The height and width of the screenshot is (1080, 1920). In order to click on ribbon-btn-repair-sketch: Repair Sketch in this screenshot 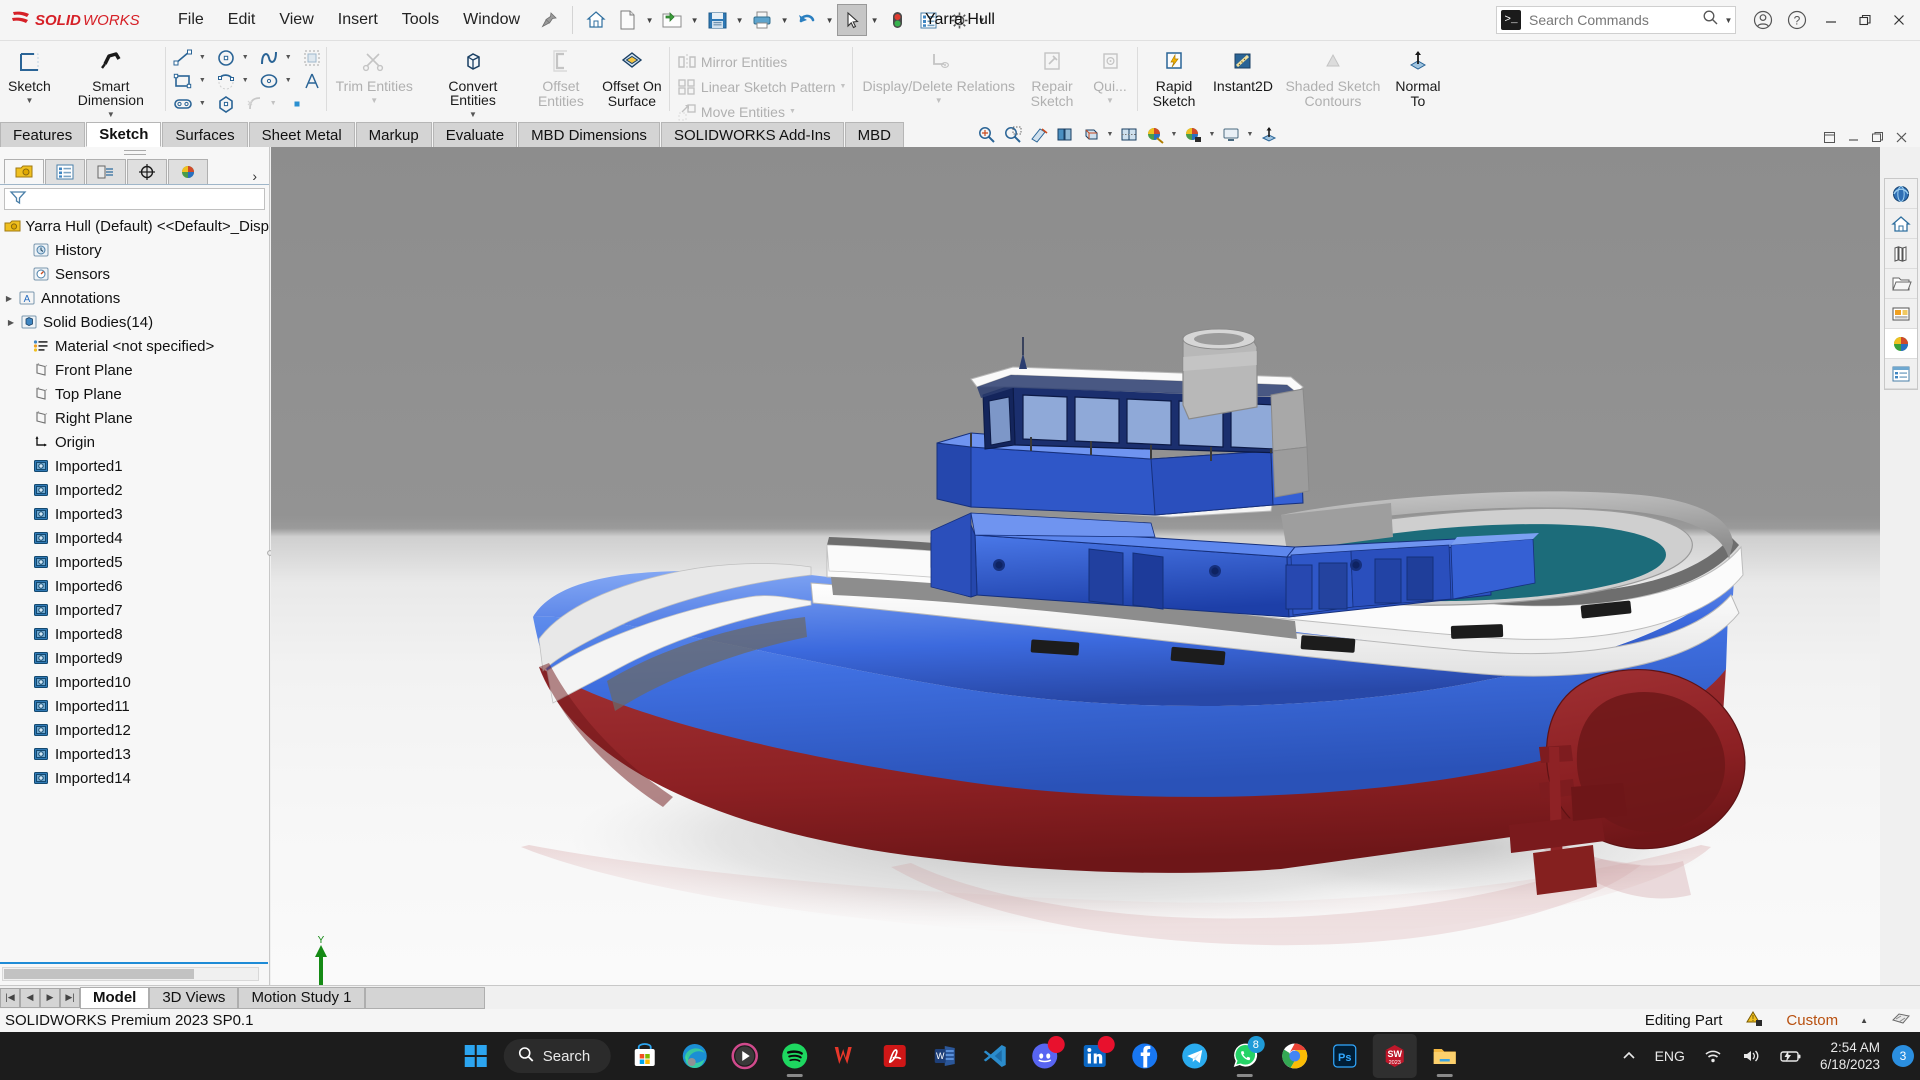, I will do `click(1052, 76)`.